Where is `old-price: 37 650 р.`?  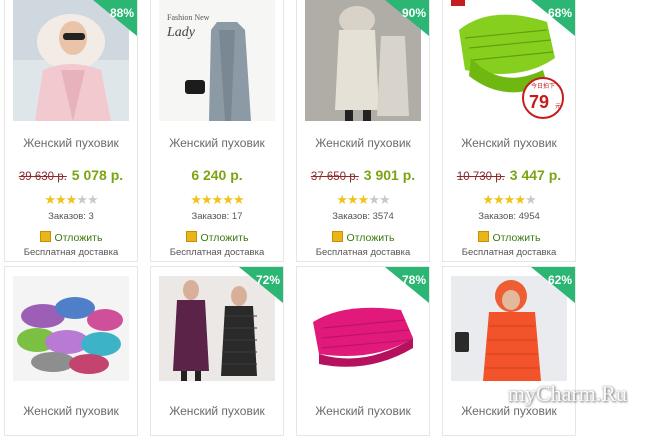
old-price: 37 650 р. is located at coordinates (334, 177).